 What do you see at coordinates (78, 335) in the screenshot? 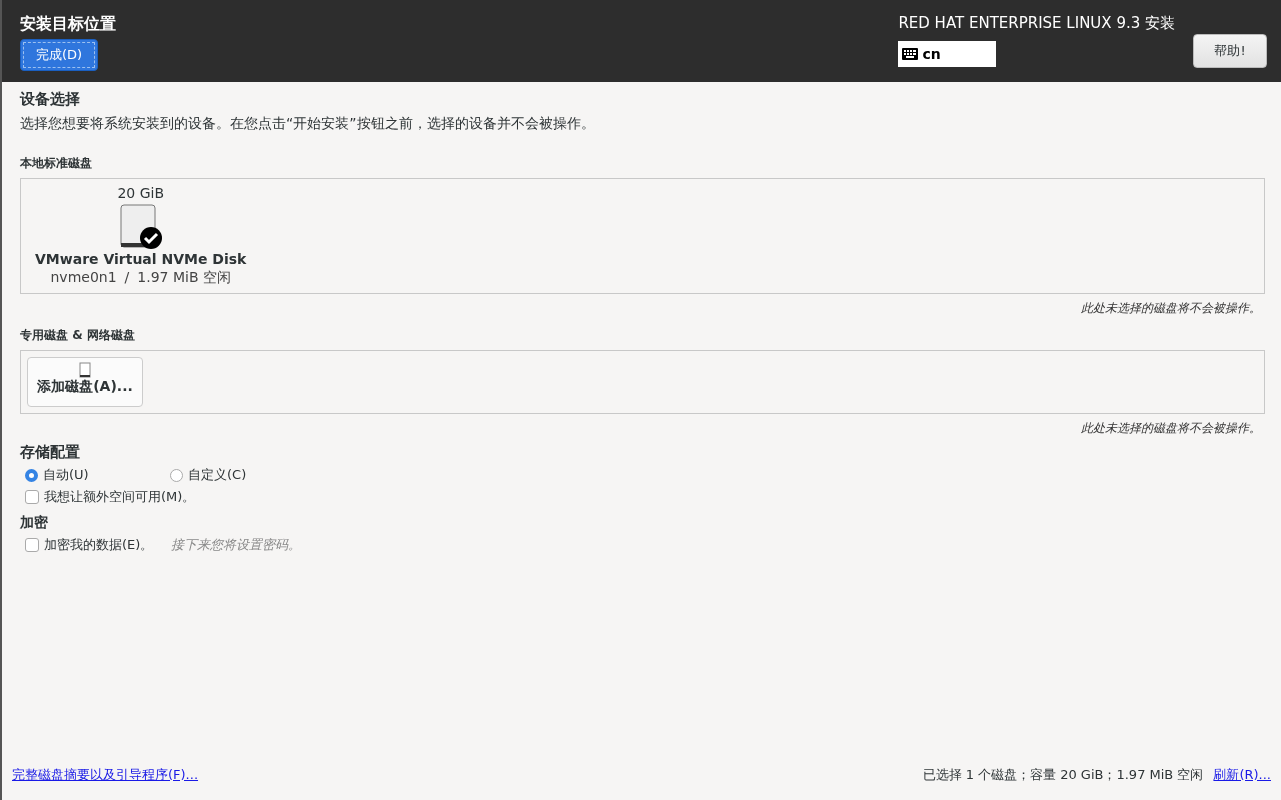
I see `special-disks-heading: 专用磁盘 & 网络磁盘` at bounding box center [78, 335].